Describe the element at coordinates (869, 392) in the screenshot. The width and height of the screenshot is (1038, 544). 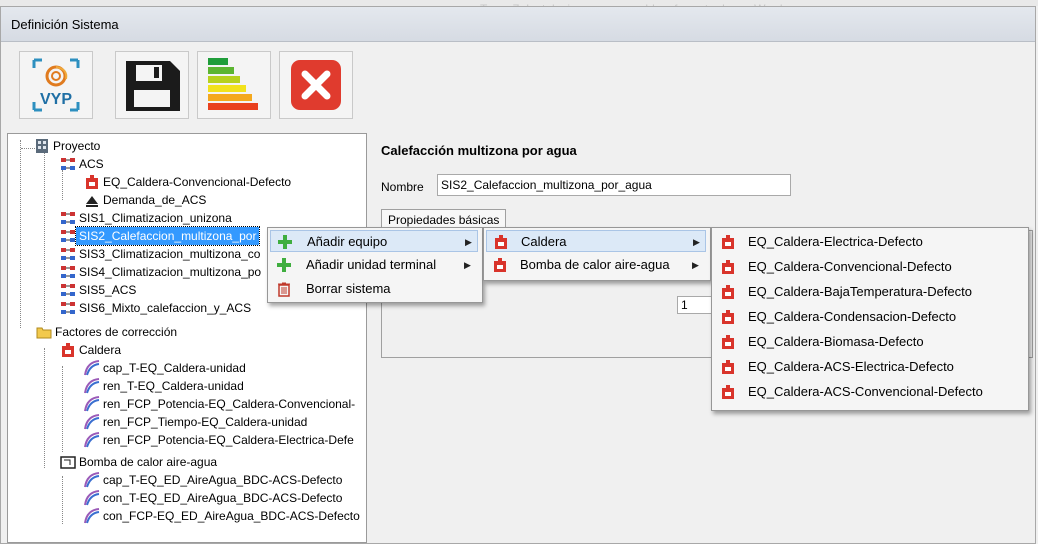
I see `menu-item-caldera-acs-convencional: EQ_Caldera-ACS-Convencional-Defecto` at that location.